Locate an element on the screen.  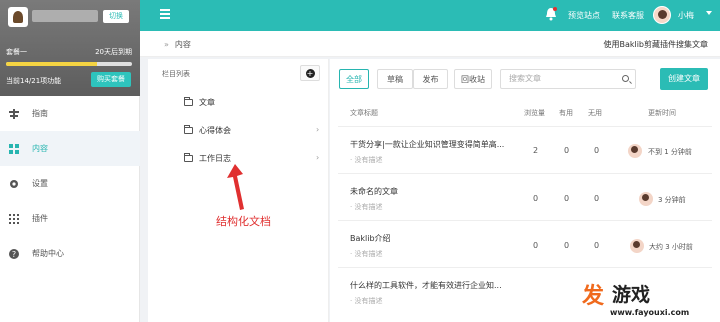
annotation-label: 结构化文档 is located at coordinates (243, 221).